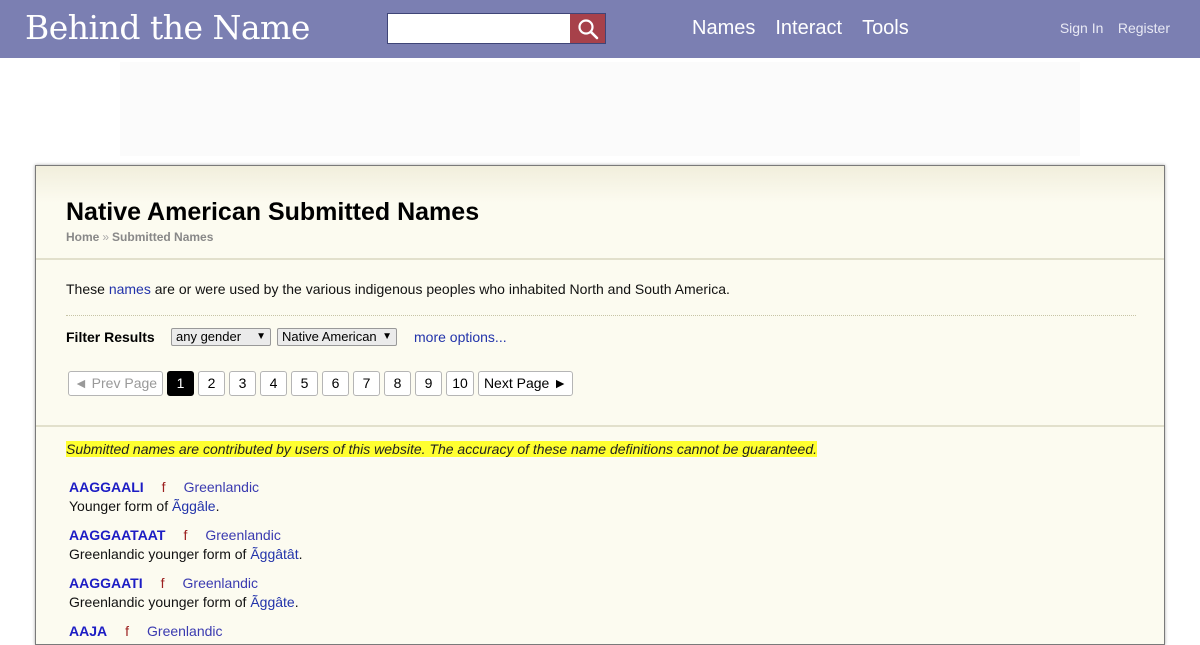 The image size is (1200, 645). Describe the element at coordinates (115, 383) in the screenshot. I see `prev-page-button: ◄ Prev Page` at that location.